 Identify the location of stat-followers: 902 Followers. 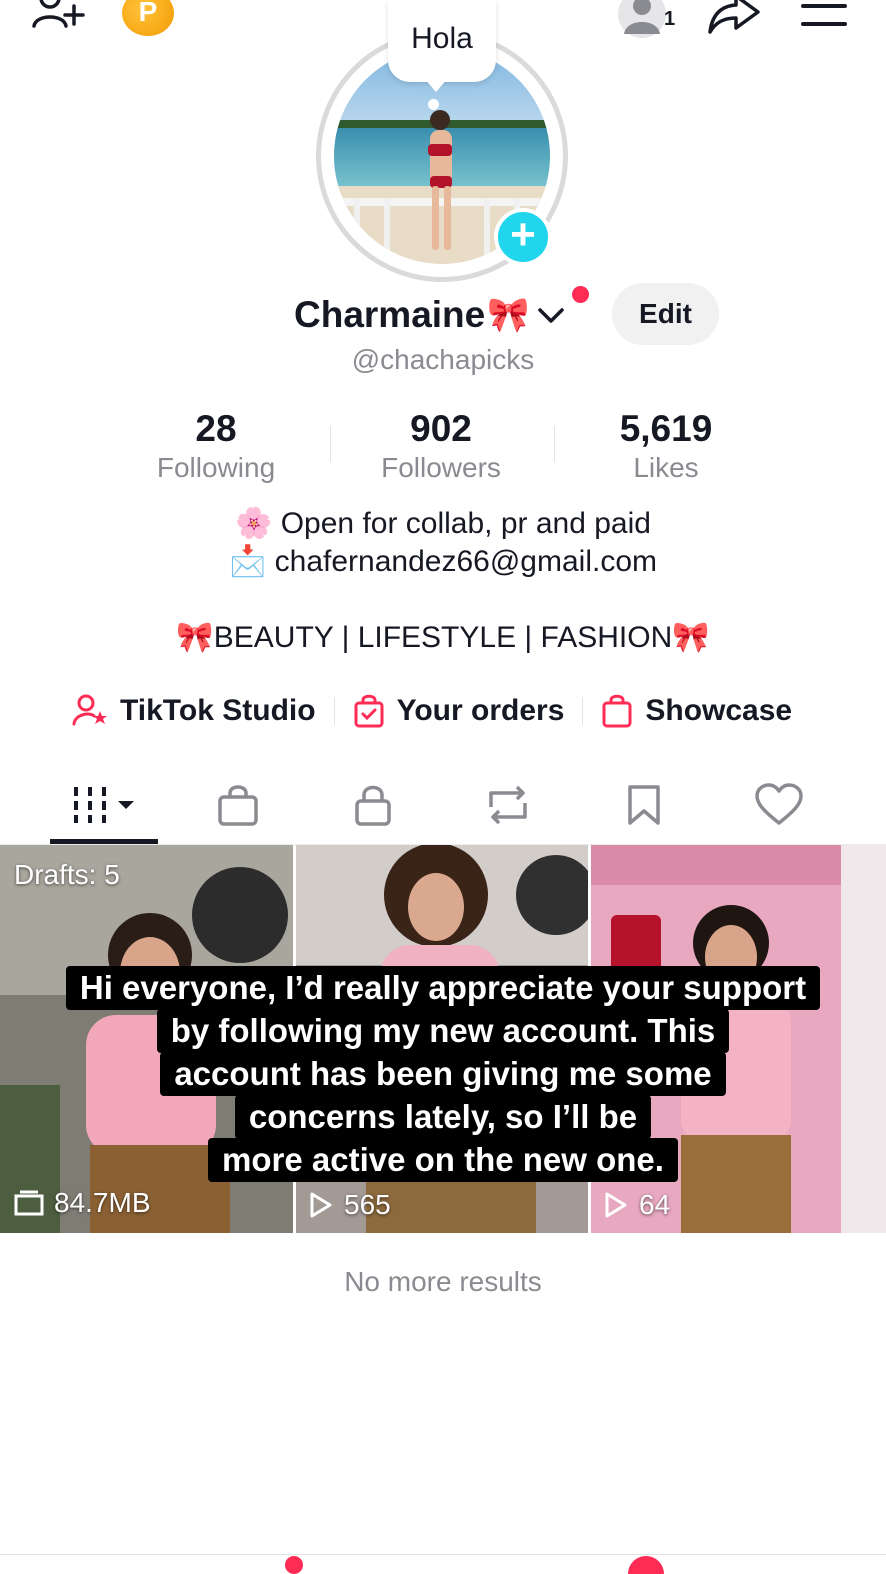
(441, 446).